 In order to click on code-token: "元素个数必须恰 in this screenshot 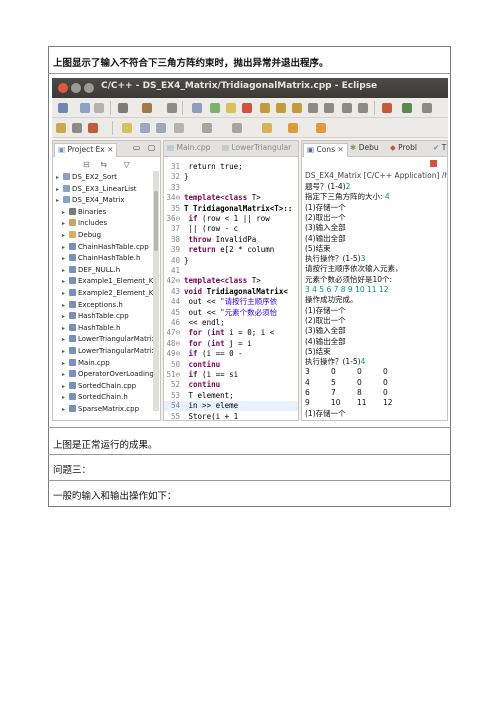, I will do `click(249, 312)`.